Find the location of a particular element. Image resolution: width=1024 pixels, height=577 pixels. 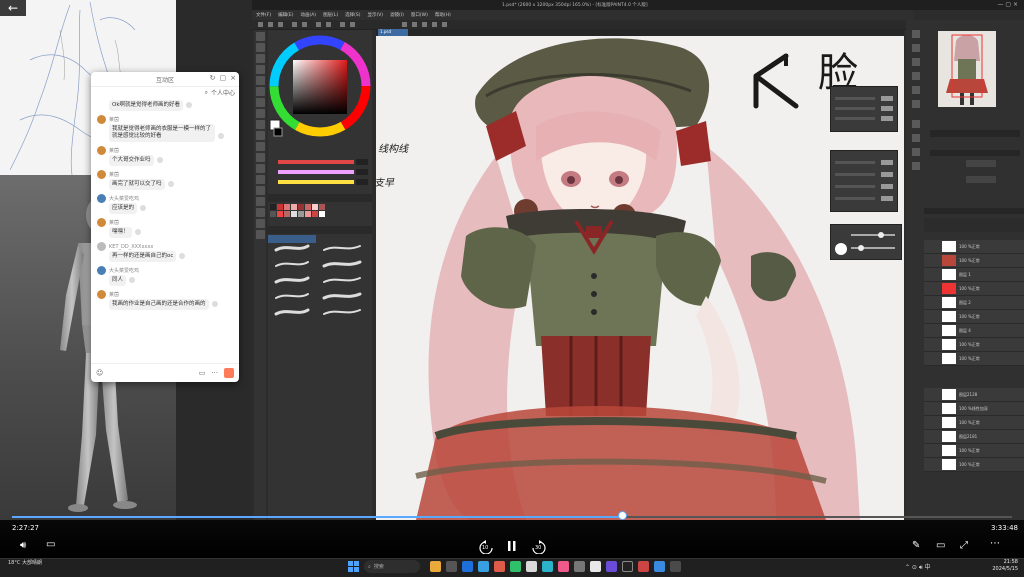

fill-tool-icon is located at coordinates (260, 168).